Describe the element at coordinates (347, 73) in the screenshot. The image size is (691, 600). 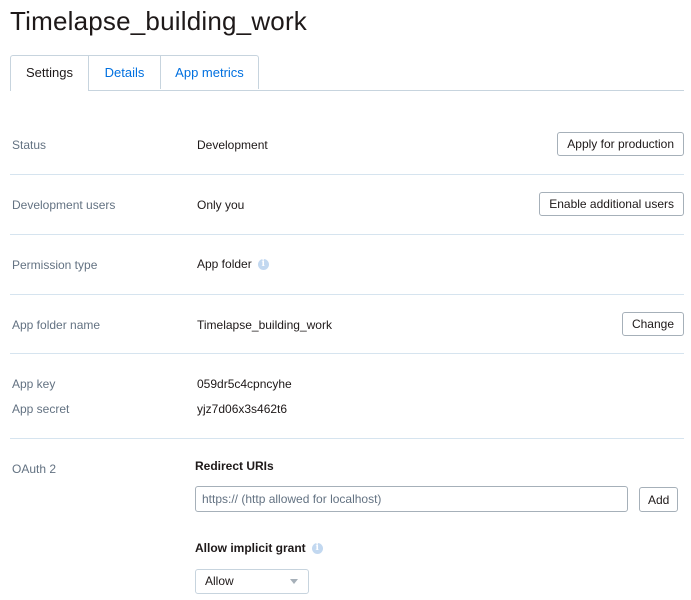
I see `tab-bar: Settings Details App metrics` at that location.